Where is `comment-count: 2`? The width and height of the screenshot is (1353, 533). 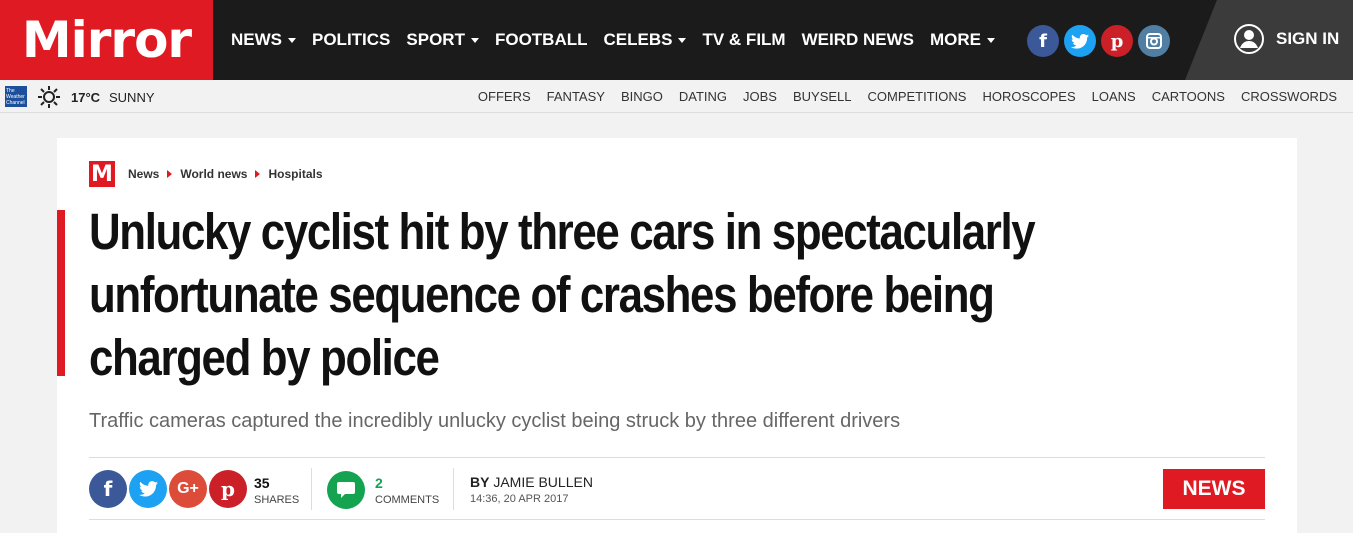
comment-count: 2 is located at coordinates (379, 483).